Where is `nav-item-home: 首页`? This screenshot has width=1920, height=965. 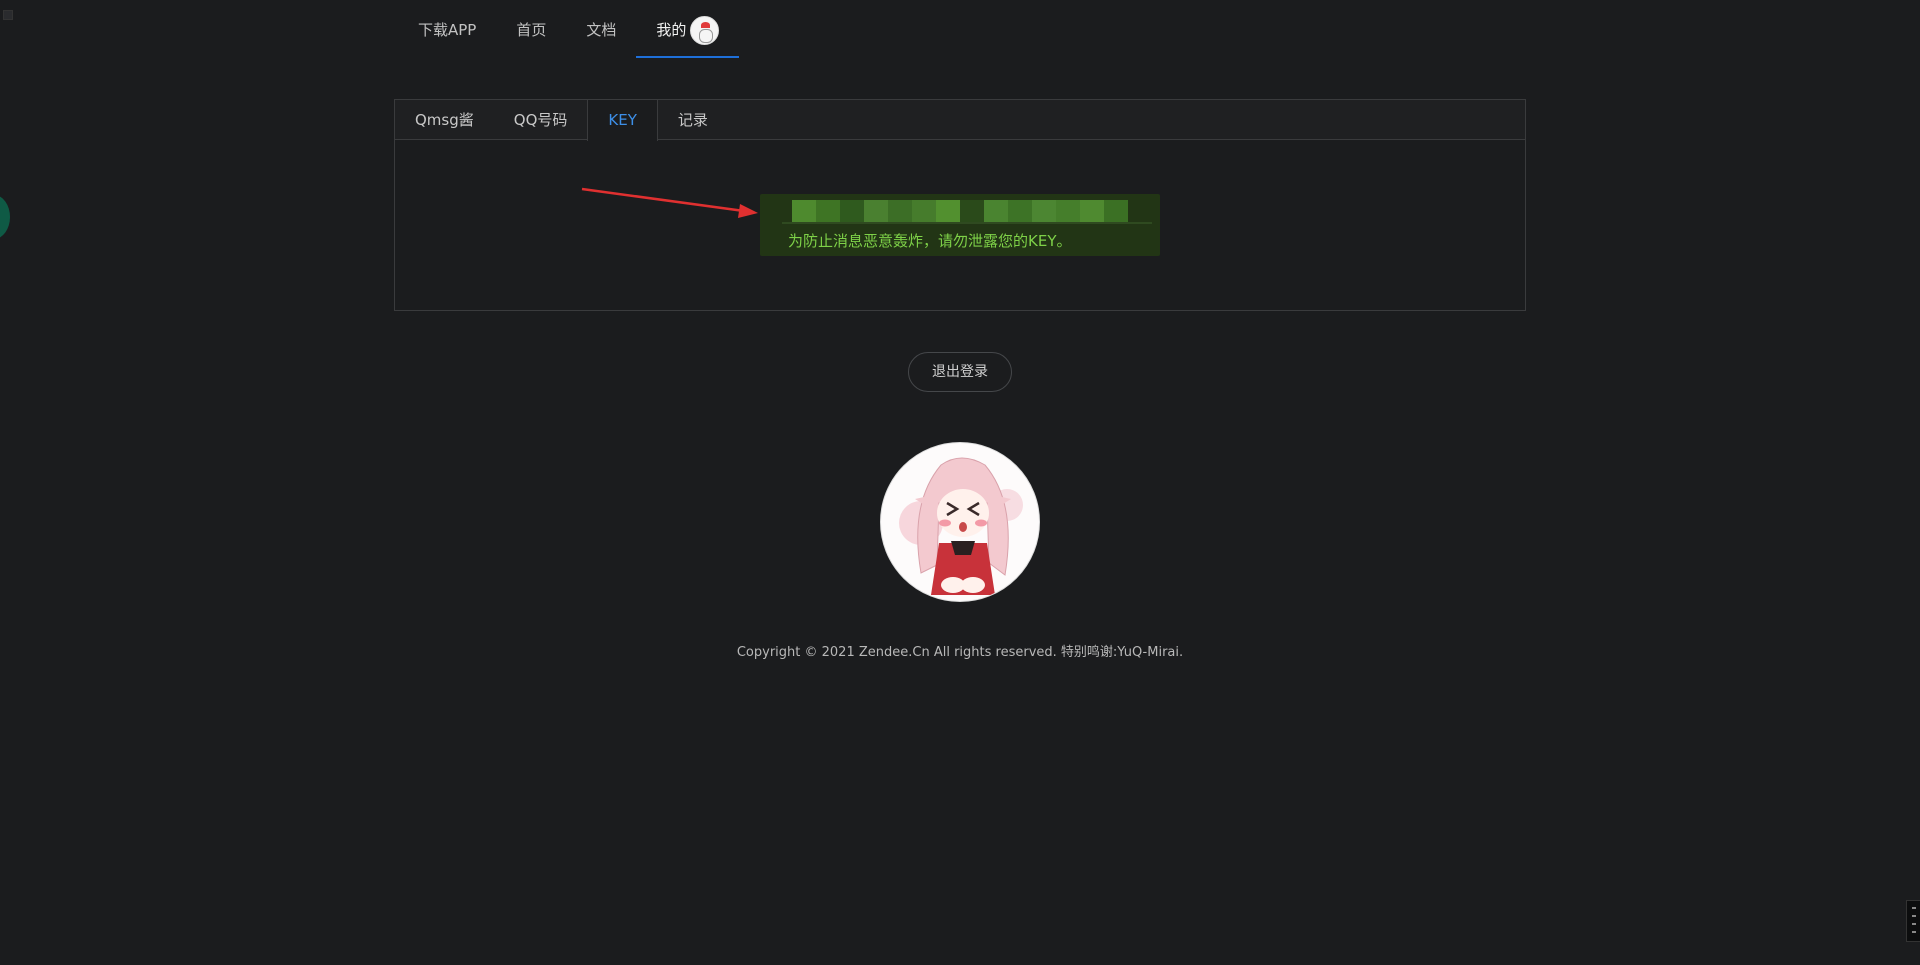 nav-item-home: 首页 is located at coordinates (531, 30).